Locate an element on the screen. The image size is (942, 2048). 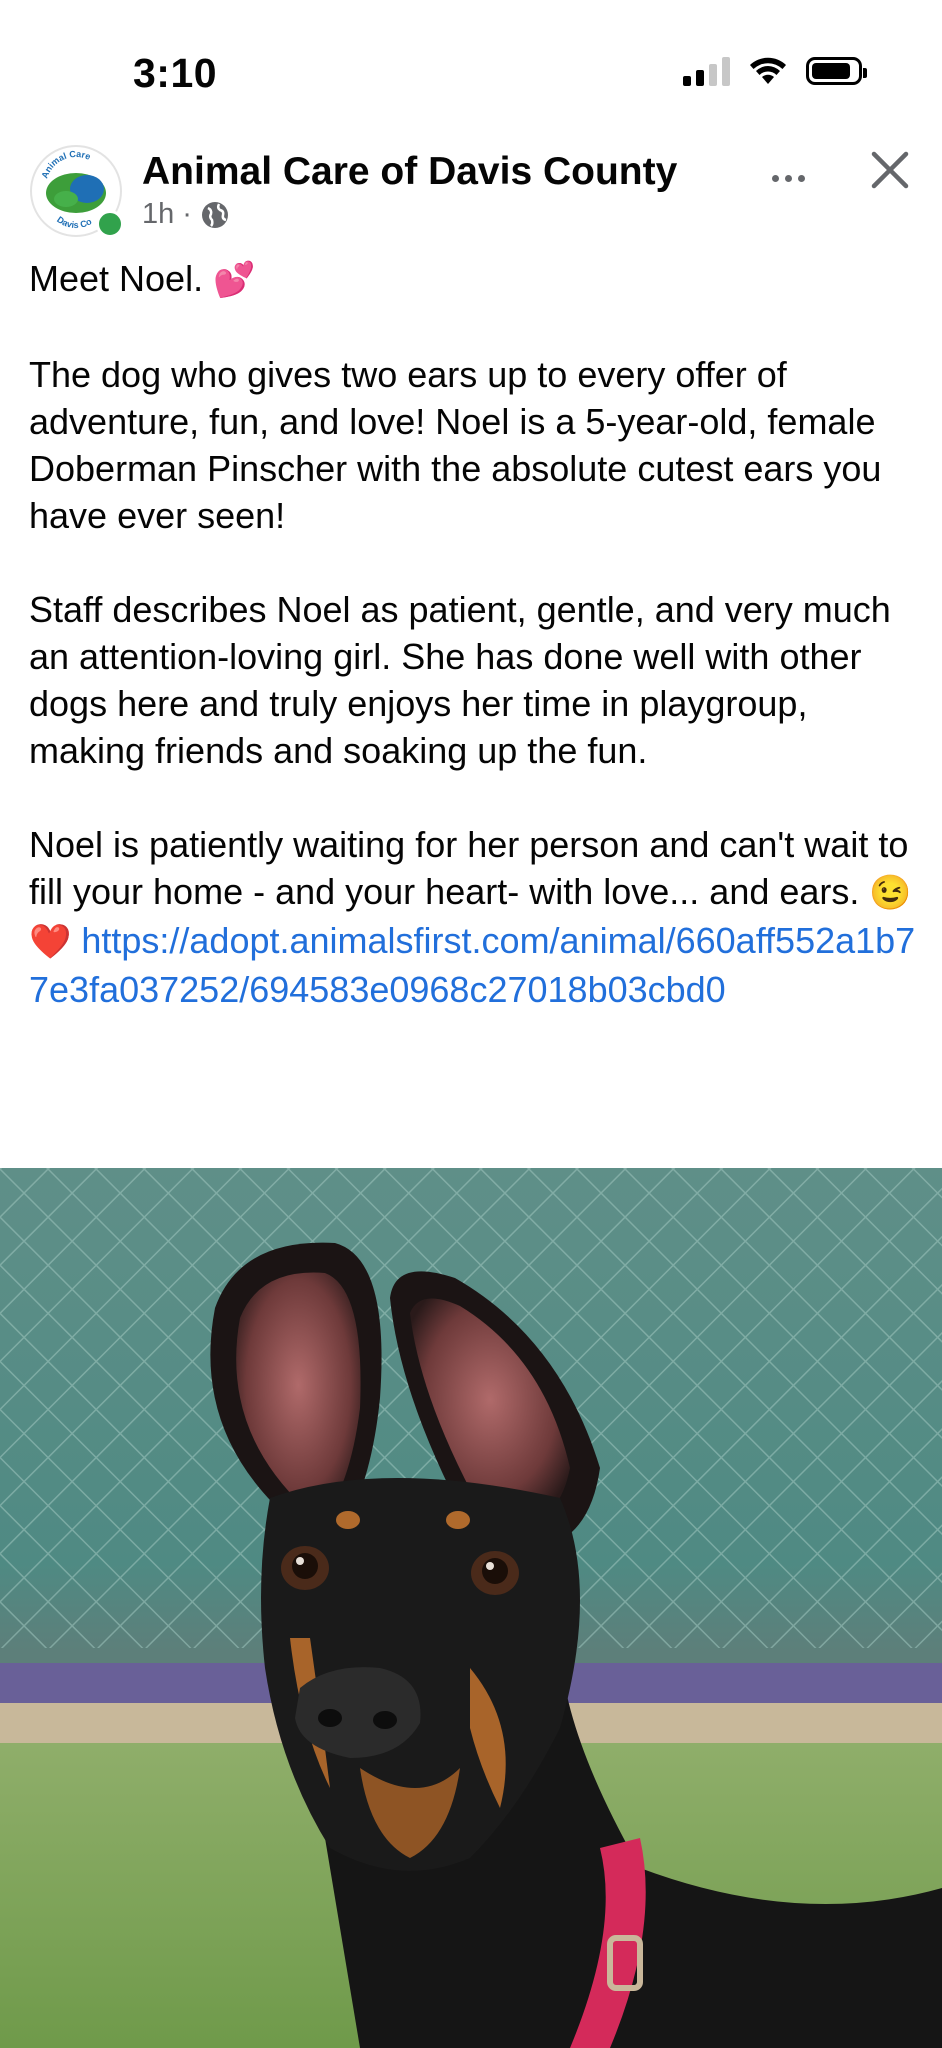
svg-text: Davis Co is located at coordinates (74, 222).